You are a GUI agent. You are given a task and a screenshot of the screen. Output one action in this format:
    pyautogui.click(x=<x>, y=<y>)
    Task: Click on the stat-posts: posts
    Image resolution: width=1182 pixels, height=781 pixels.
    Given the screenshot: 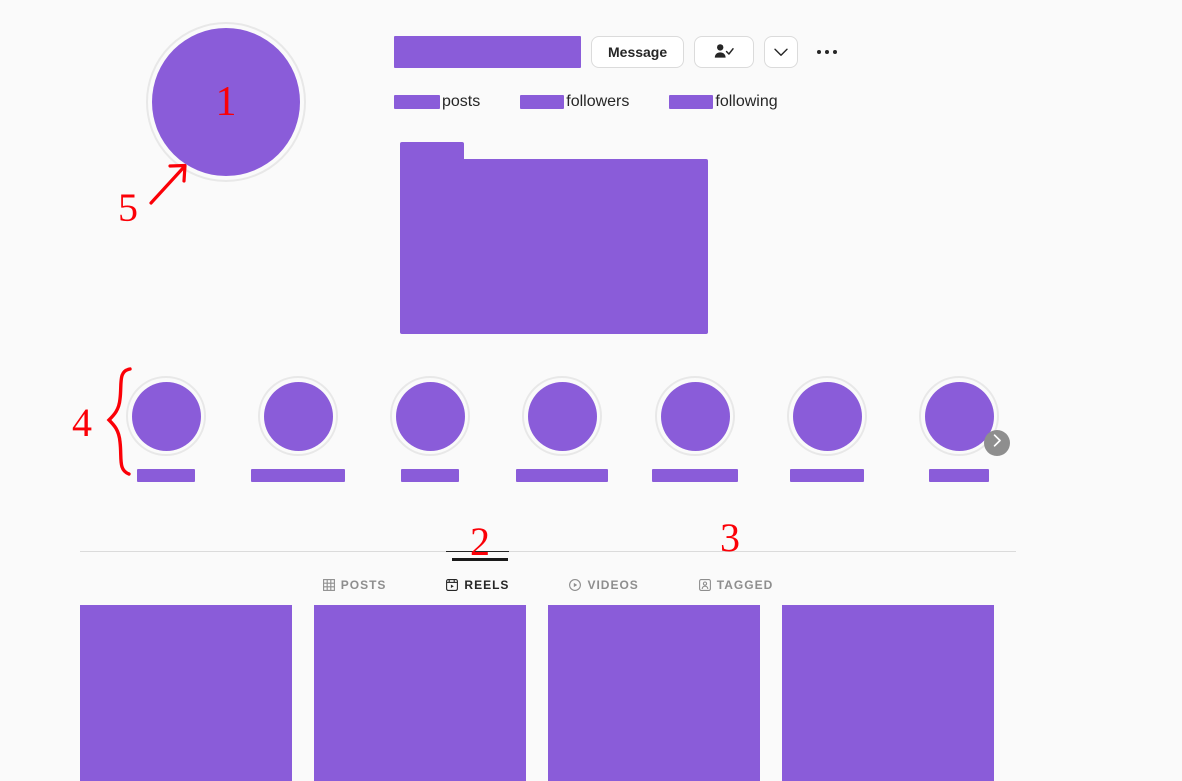 What is the action you would take?
    pyautogui.click(x=437, y=102)
    